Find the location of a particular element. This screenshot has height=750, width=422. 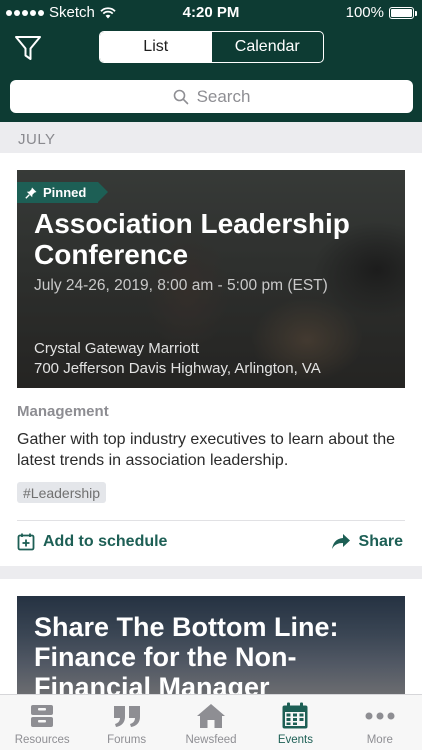

filter-button is located at coordinates (29, 49).